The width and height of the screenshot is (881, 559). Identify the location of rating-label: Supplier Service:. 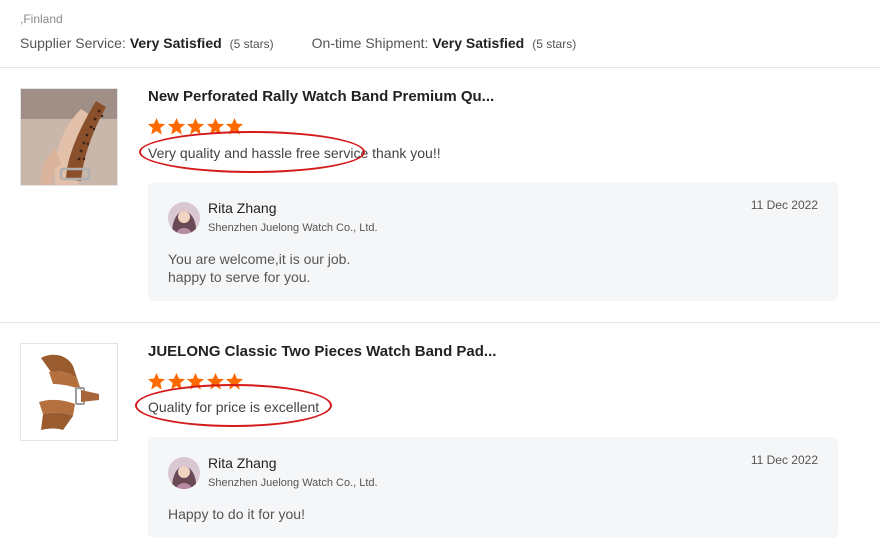
(73, 43).